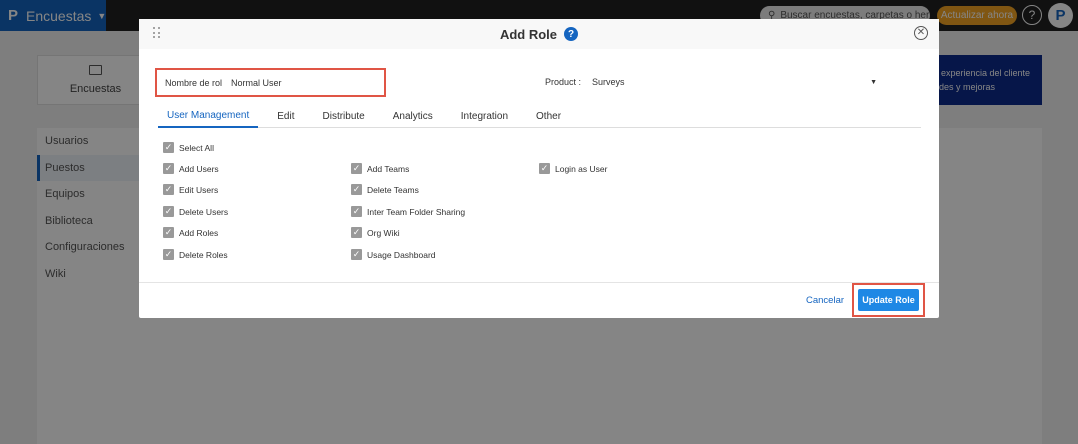 This screenshot has width=1078, height=444. I want to click on permission-checkbox: ✓ Usage Dashboard, so click(393, 254).